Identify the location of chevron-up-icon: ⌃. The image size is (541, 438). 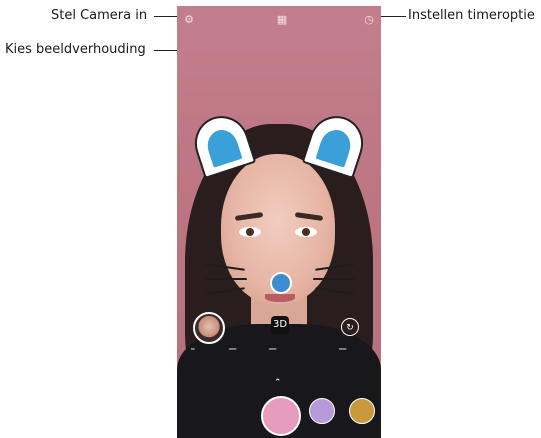
(278, 383).